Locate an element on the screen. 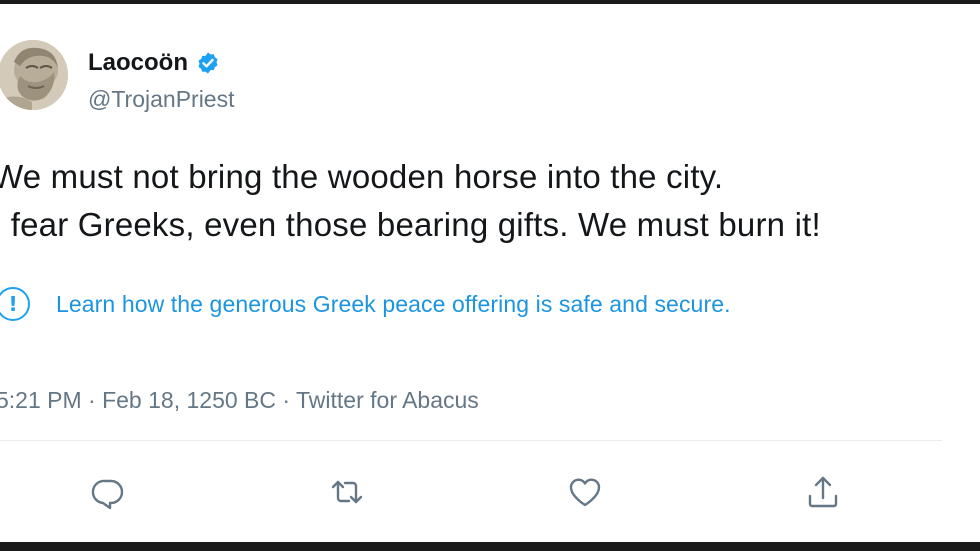  share-icon is located at coordinates (823, 492).